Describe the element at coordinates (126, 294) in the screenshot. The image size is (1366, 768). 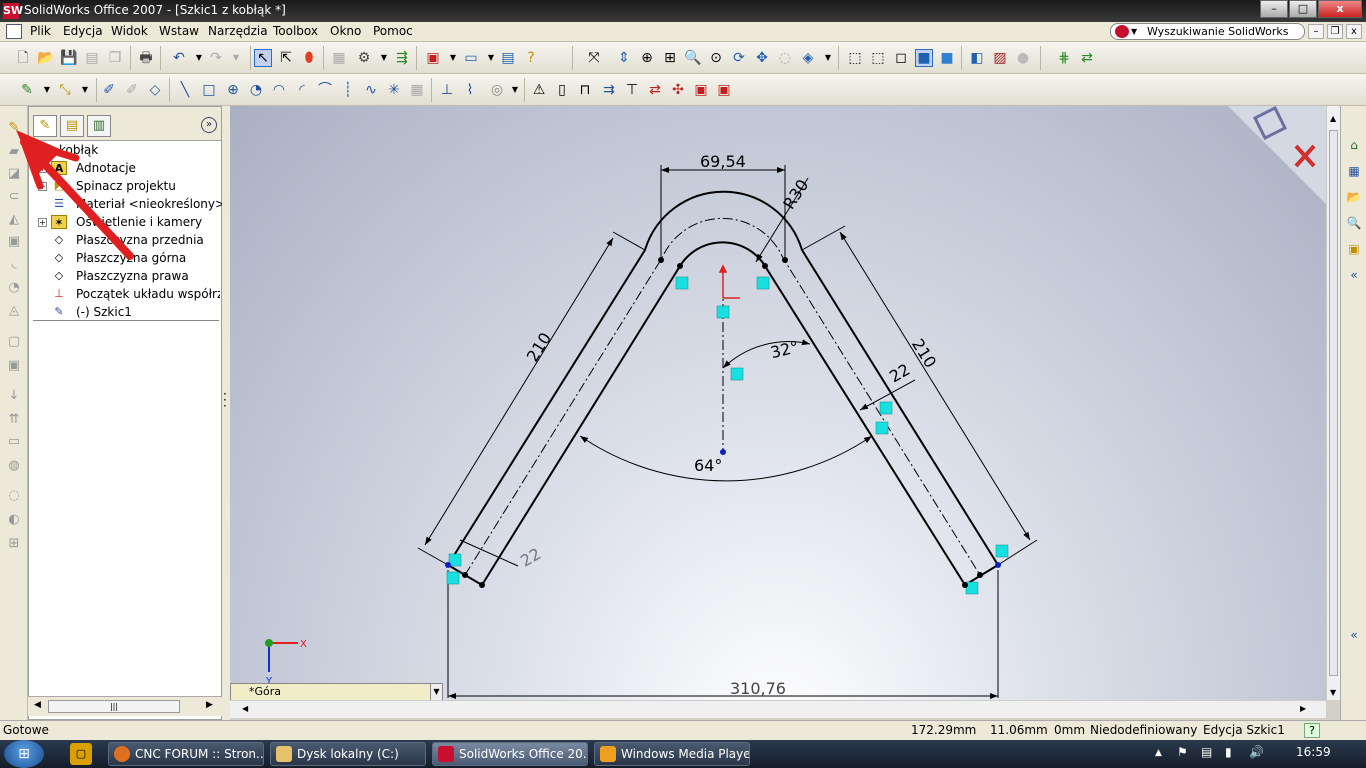
I see `tree-item-origin: ⊥ Początek układu współrzędnych` at that location.